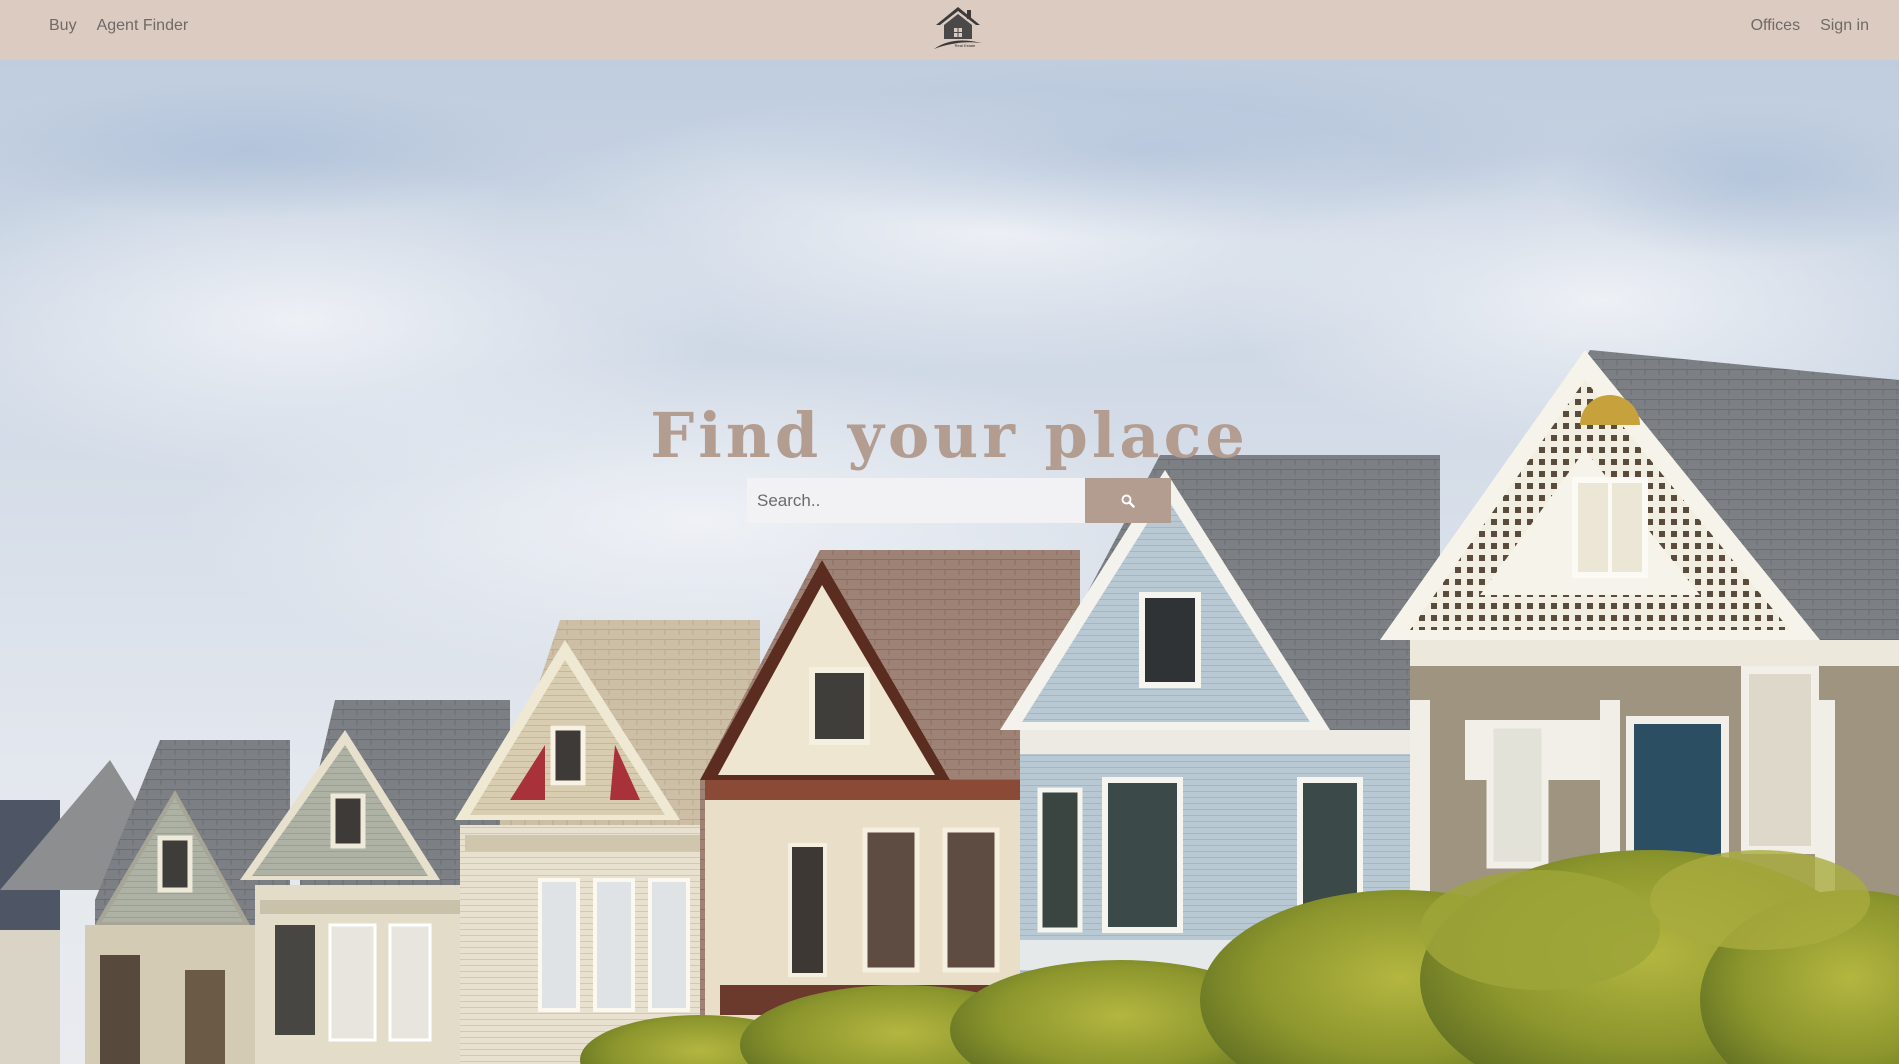  I want to click on nav-link-sign-in: Sign in, so click(1844, 26).